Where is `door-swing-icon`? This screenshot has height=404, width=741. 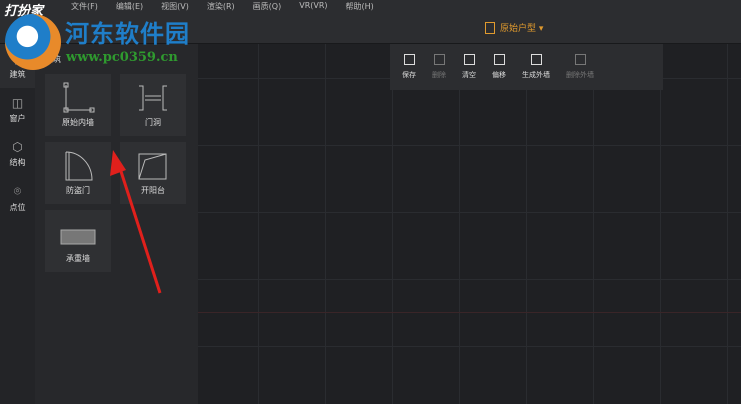
door-swing-icon is located at coordinates (79, 166).